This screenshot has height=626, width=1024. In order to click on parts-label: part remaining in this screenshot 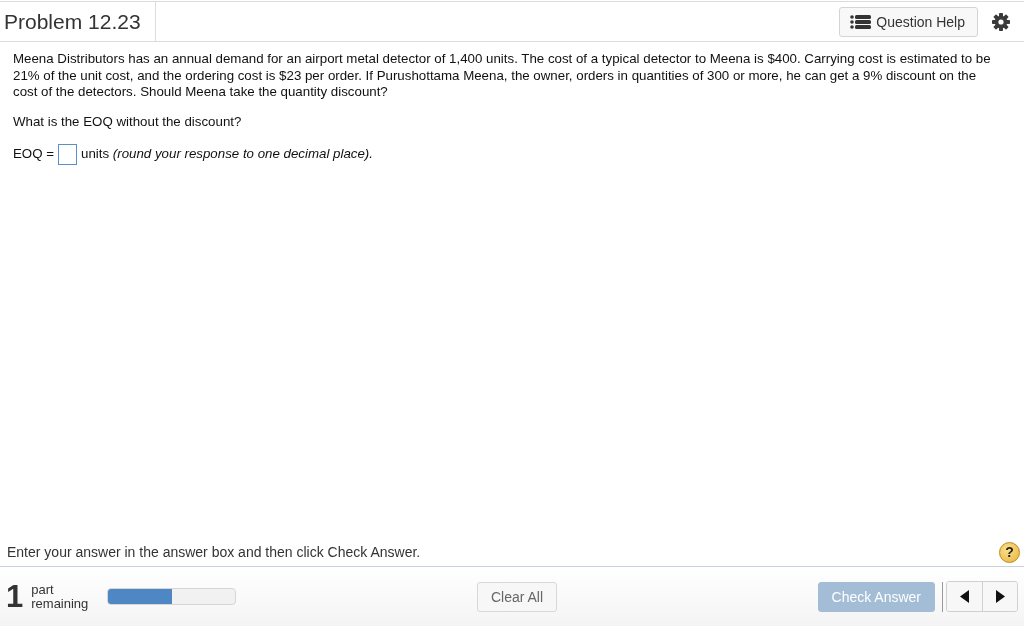, I will do `click(60, 596)`.